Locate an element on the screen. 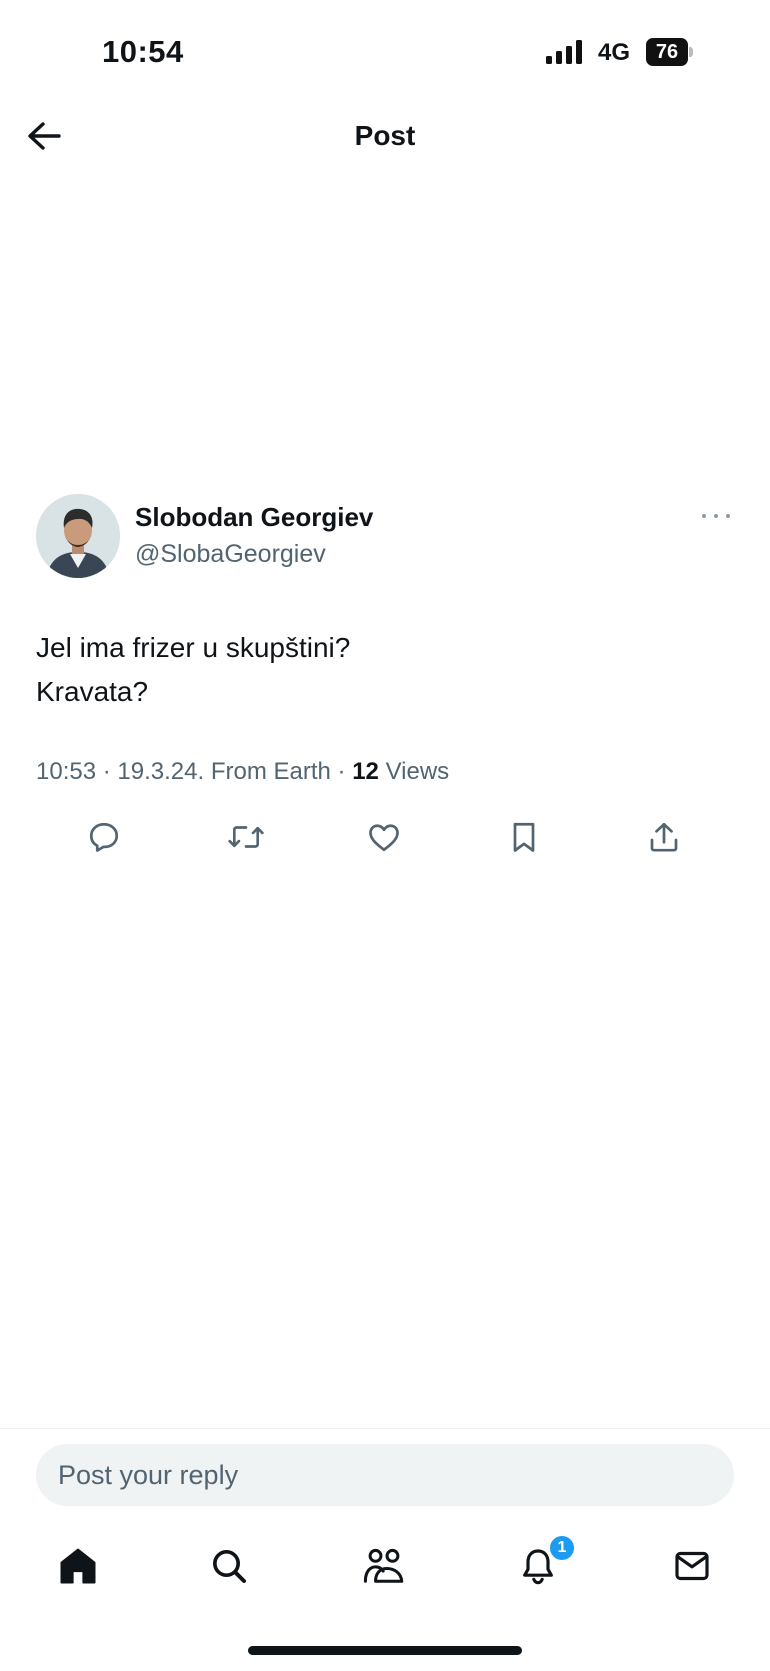  network-type: 4G is located at coordinates (614, 52).